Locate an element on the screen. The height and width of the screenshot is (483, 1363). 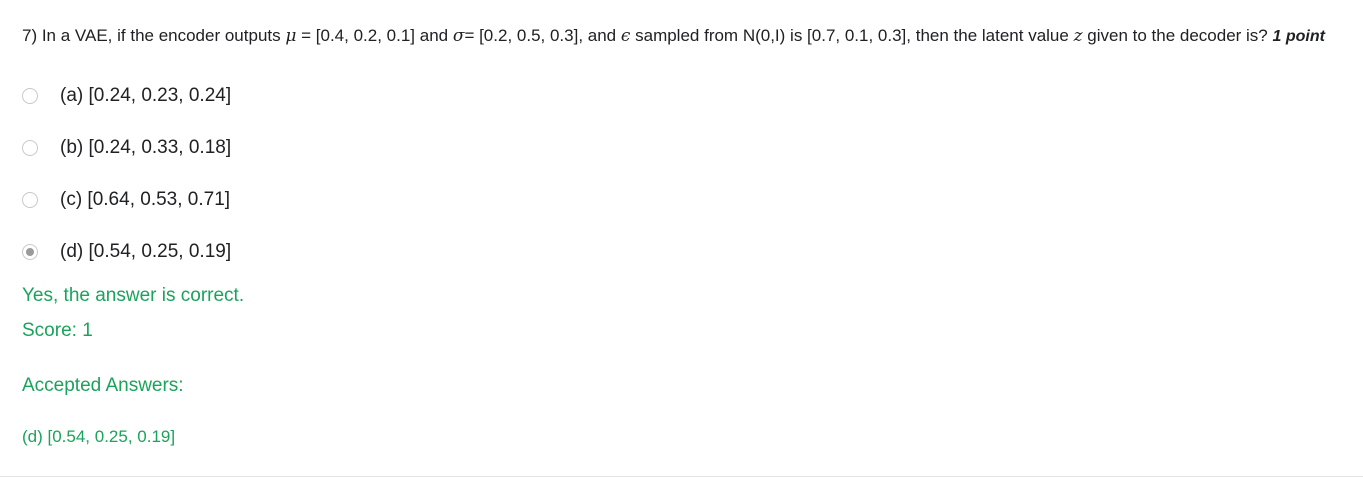
question-suffix: given to the decoder is? is located at coordinates (1177, 35).